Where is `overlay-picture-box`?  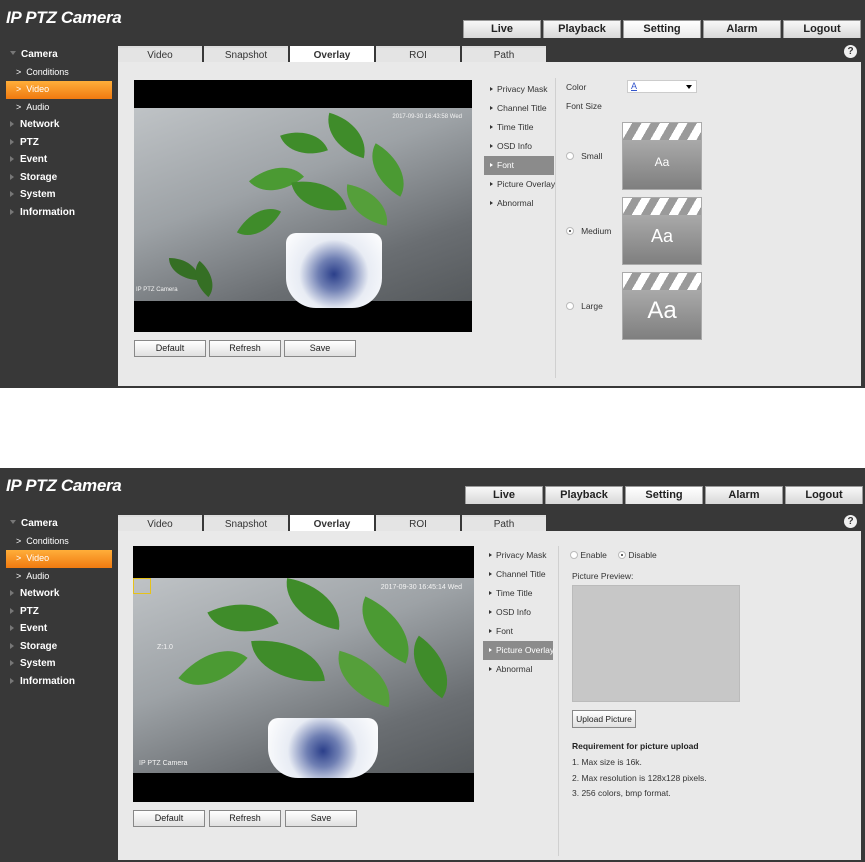
overlay-picture-box is located at coordinates (142, 586).